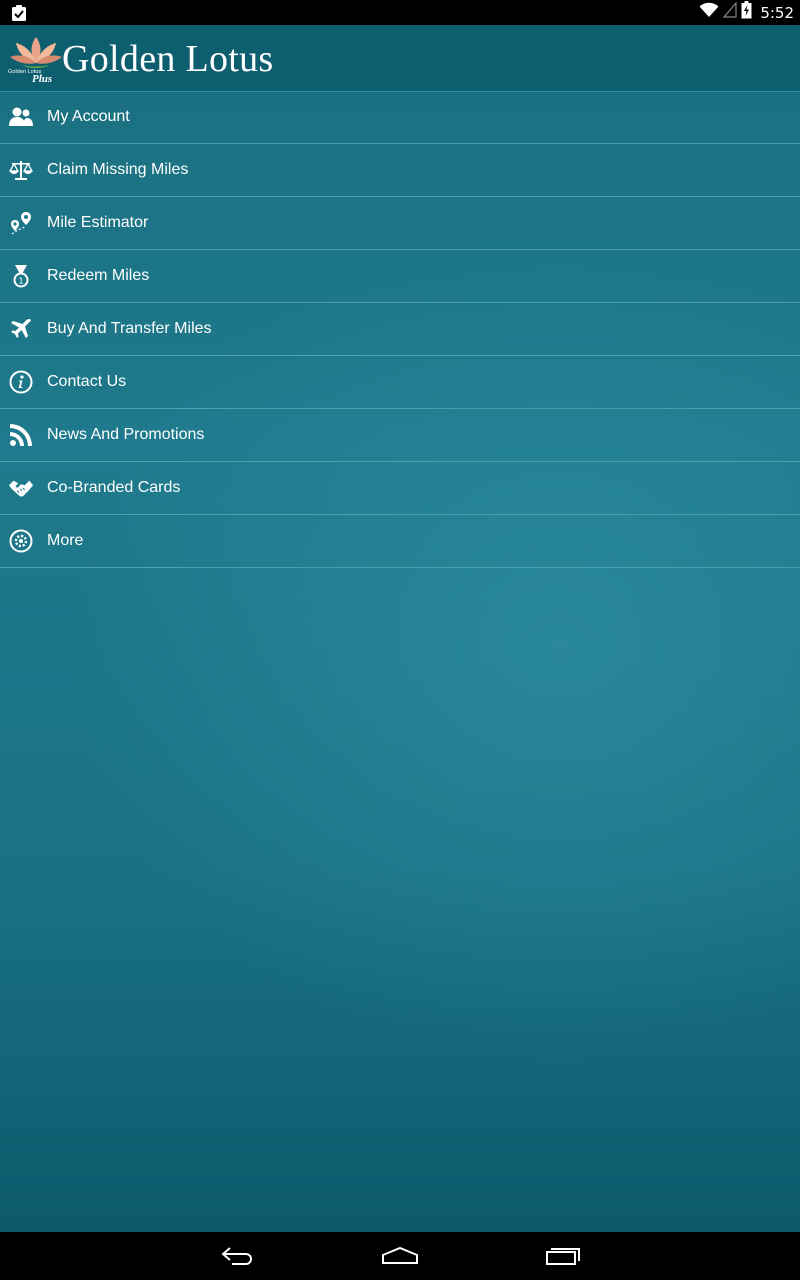 The image size is (800, 1280). What do you see at coordinates (19, 13) in the screenshot?
I see `clipboard-check-icon` at bounding box center [19, 13].